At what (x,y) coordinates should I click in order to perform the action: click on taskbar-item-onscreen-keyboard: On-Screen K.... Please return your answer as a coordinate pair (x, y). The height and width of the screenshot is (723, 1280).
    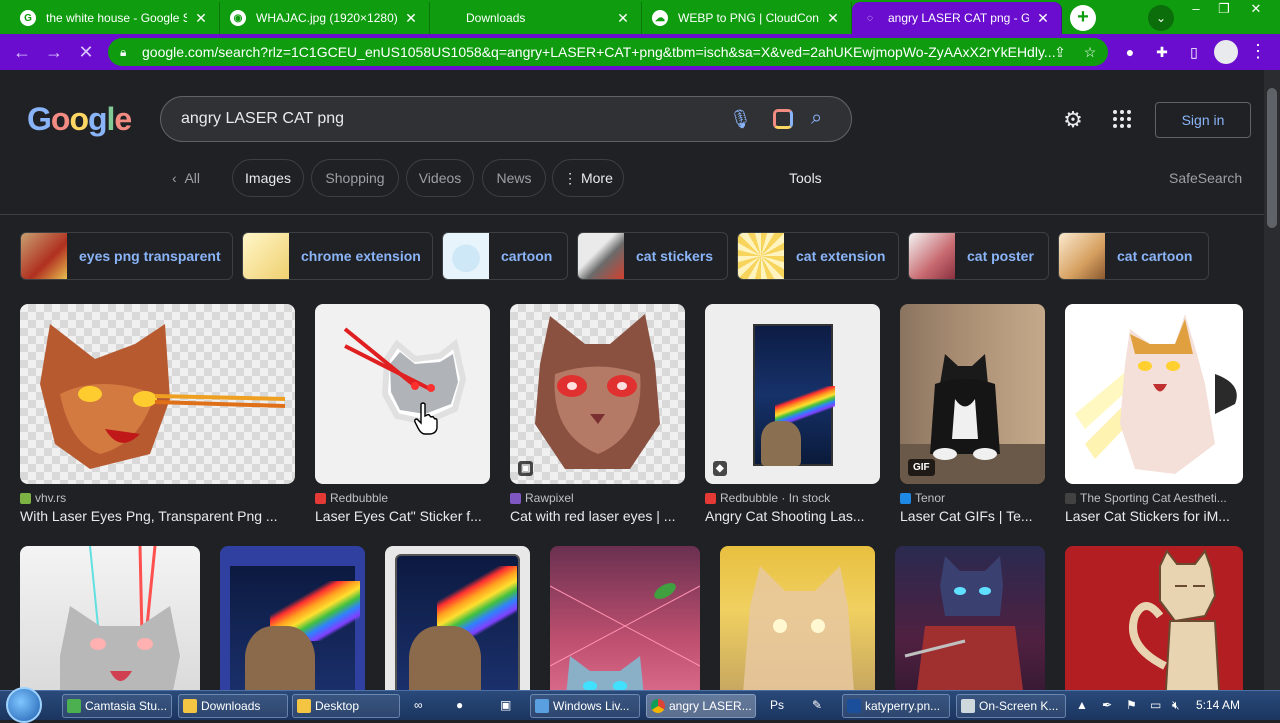
    Looking at the image, I should click on (1011, 706).